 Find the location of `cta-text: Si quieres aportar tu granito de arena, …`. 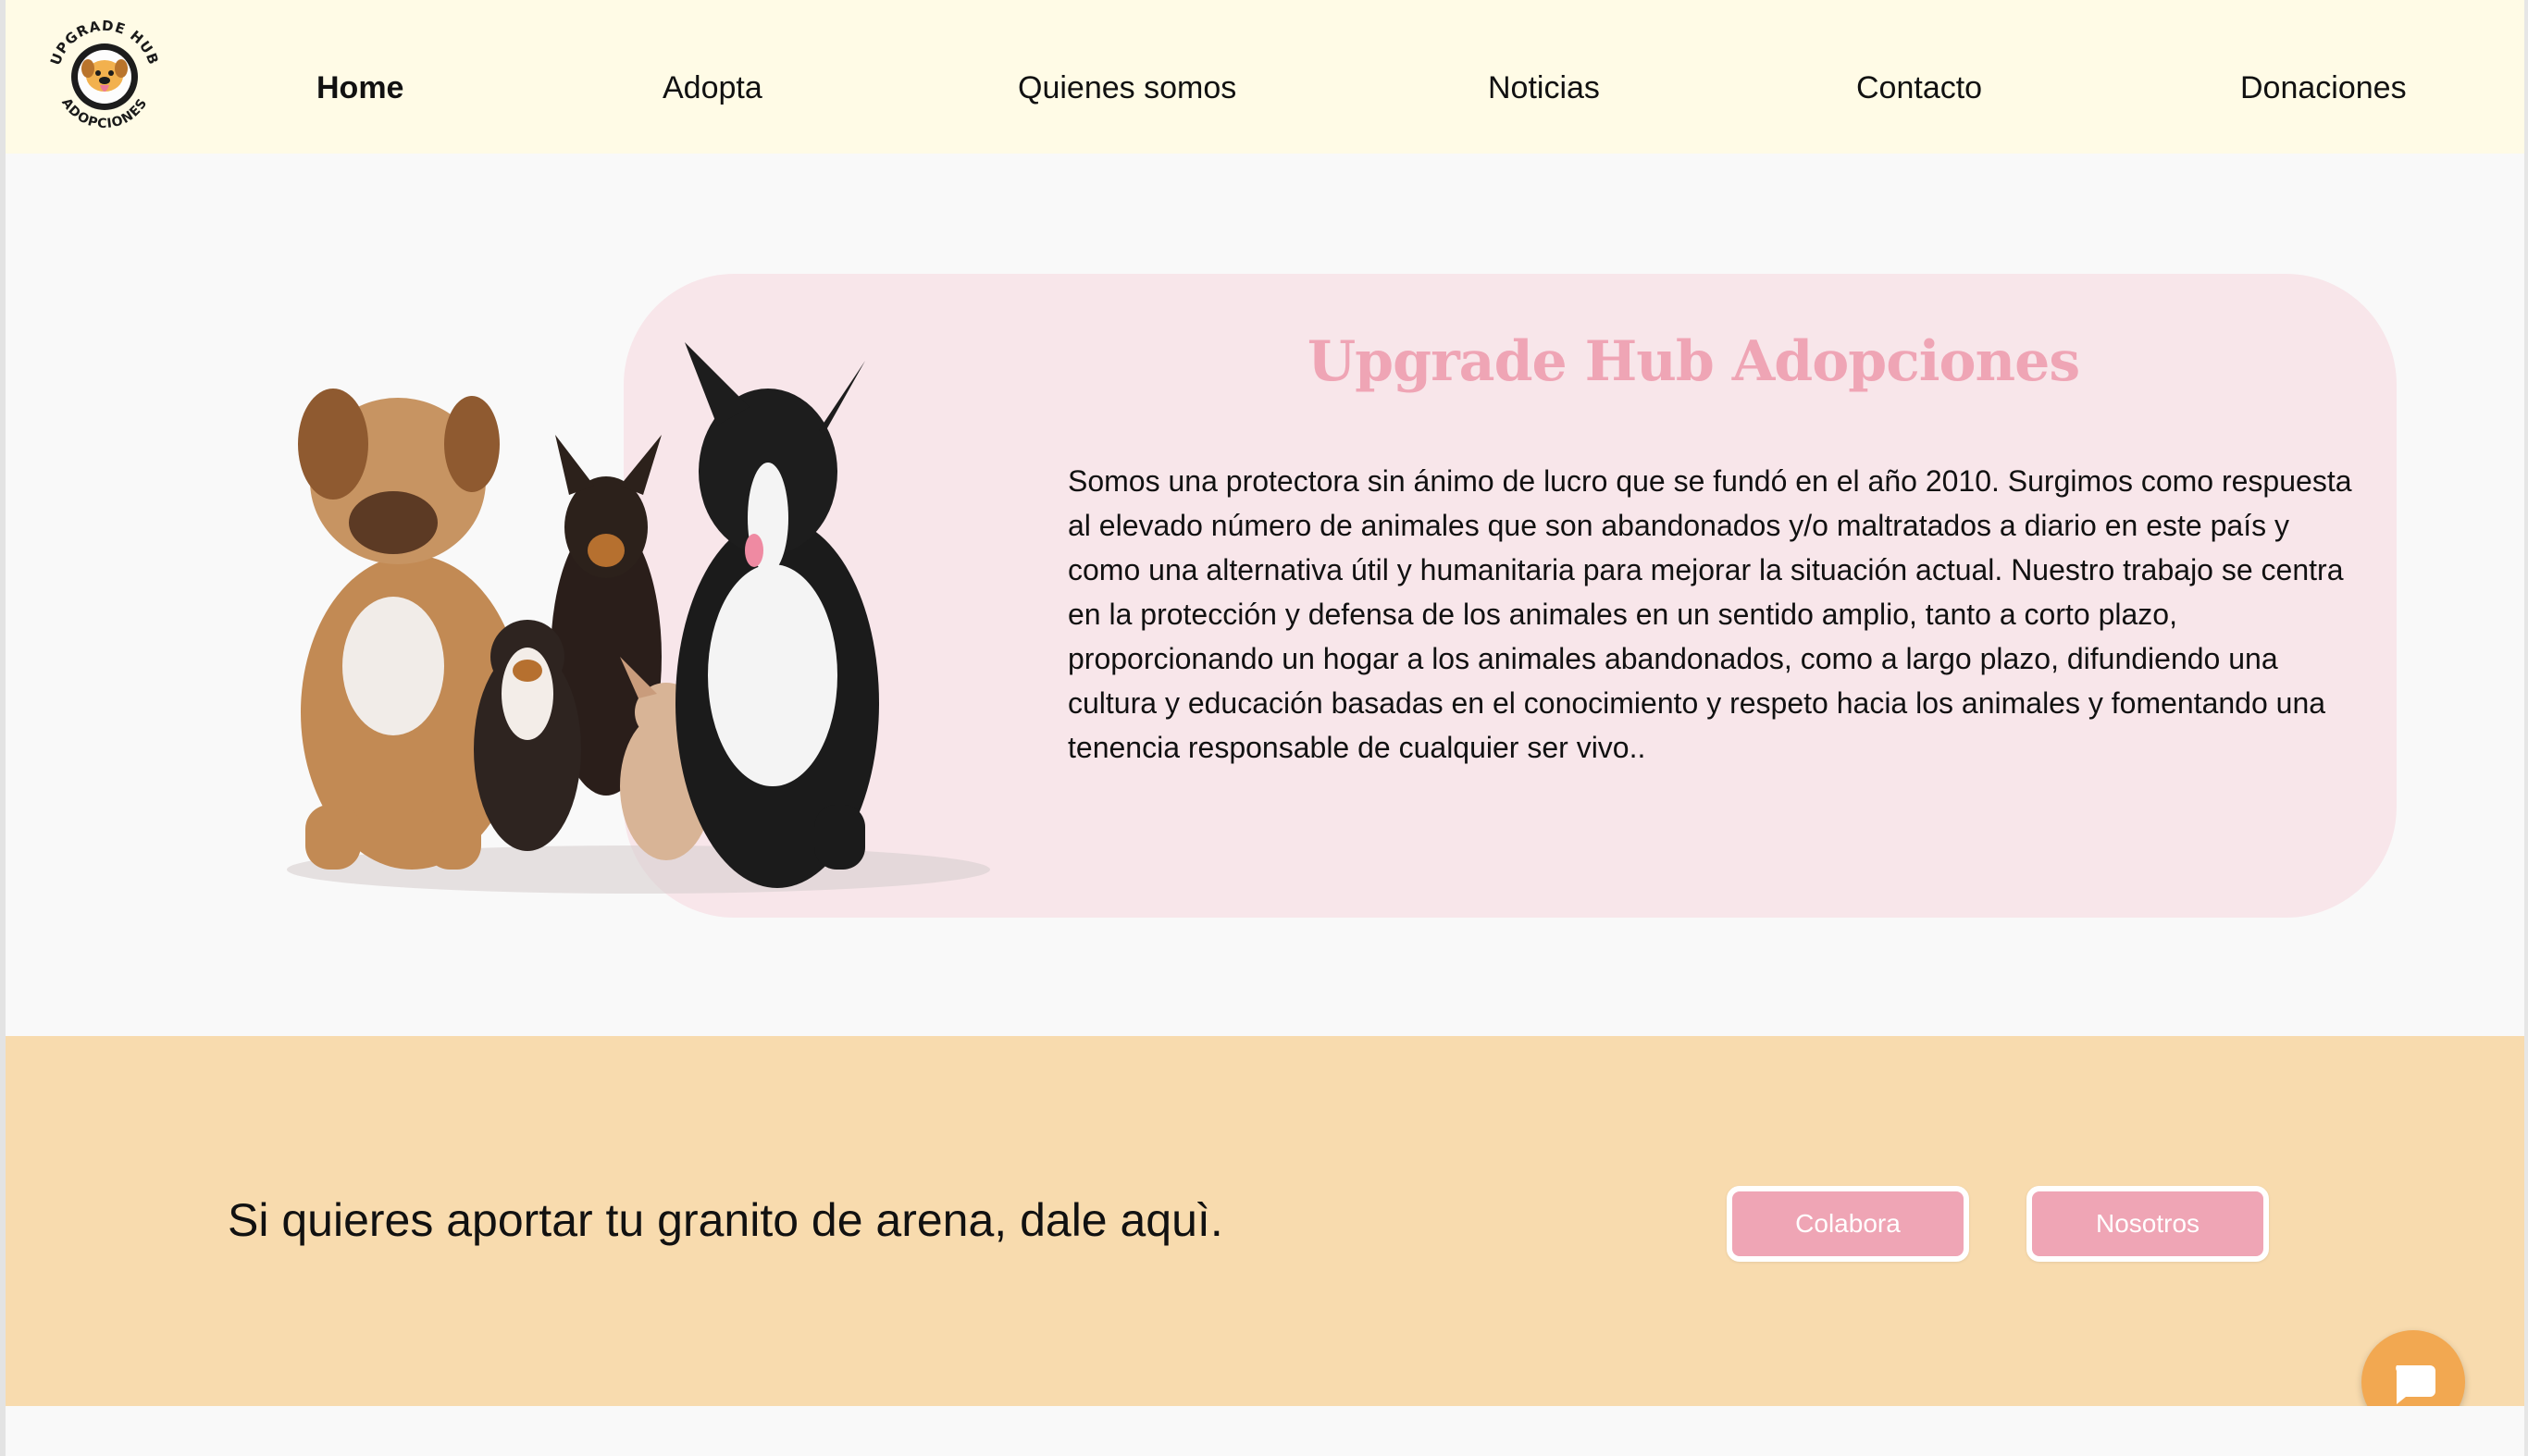

cta-text: Si quieres aportar tu granito de arena, … is located at coordinates (725, 1220).